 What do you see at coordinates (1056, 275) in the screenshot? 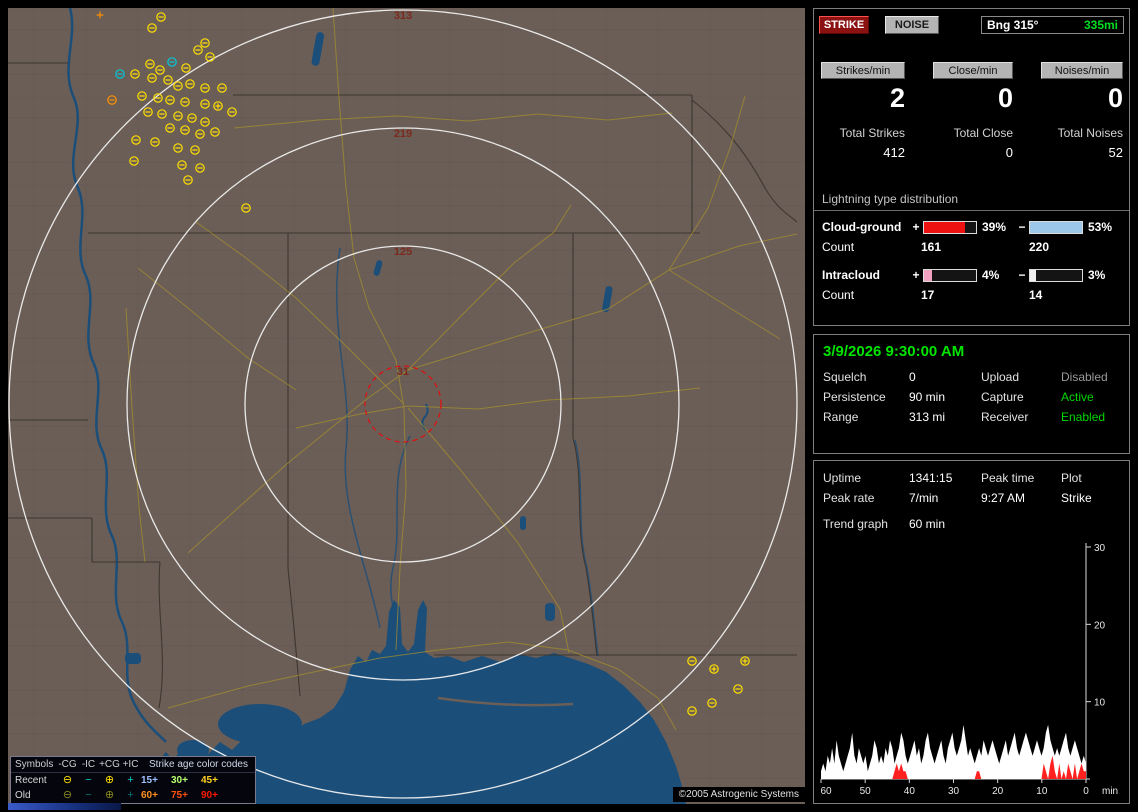
I see `ic-minus-bar` at bounding box center [1056, 275].